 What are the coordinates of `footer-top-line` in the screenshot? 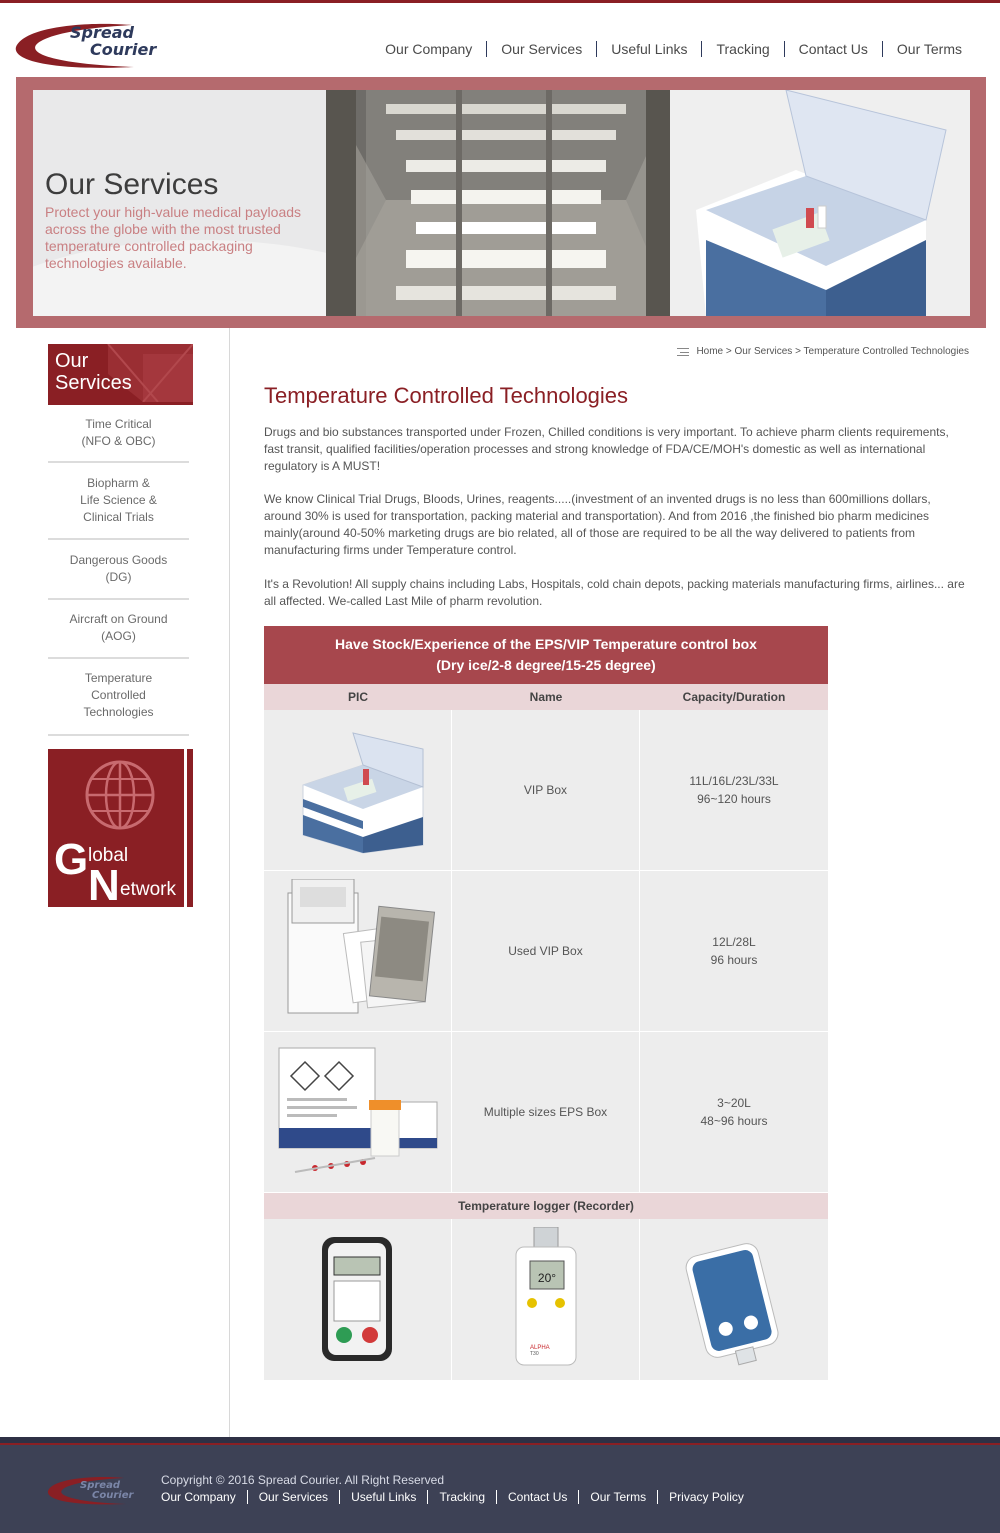 It's located at (500, 1441).